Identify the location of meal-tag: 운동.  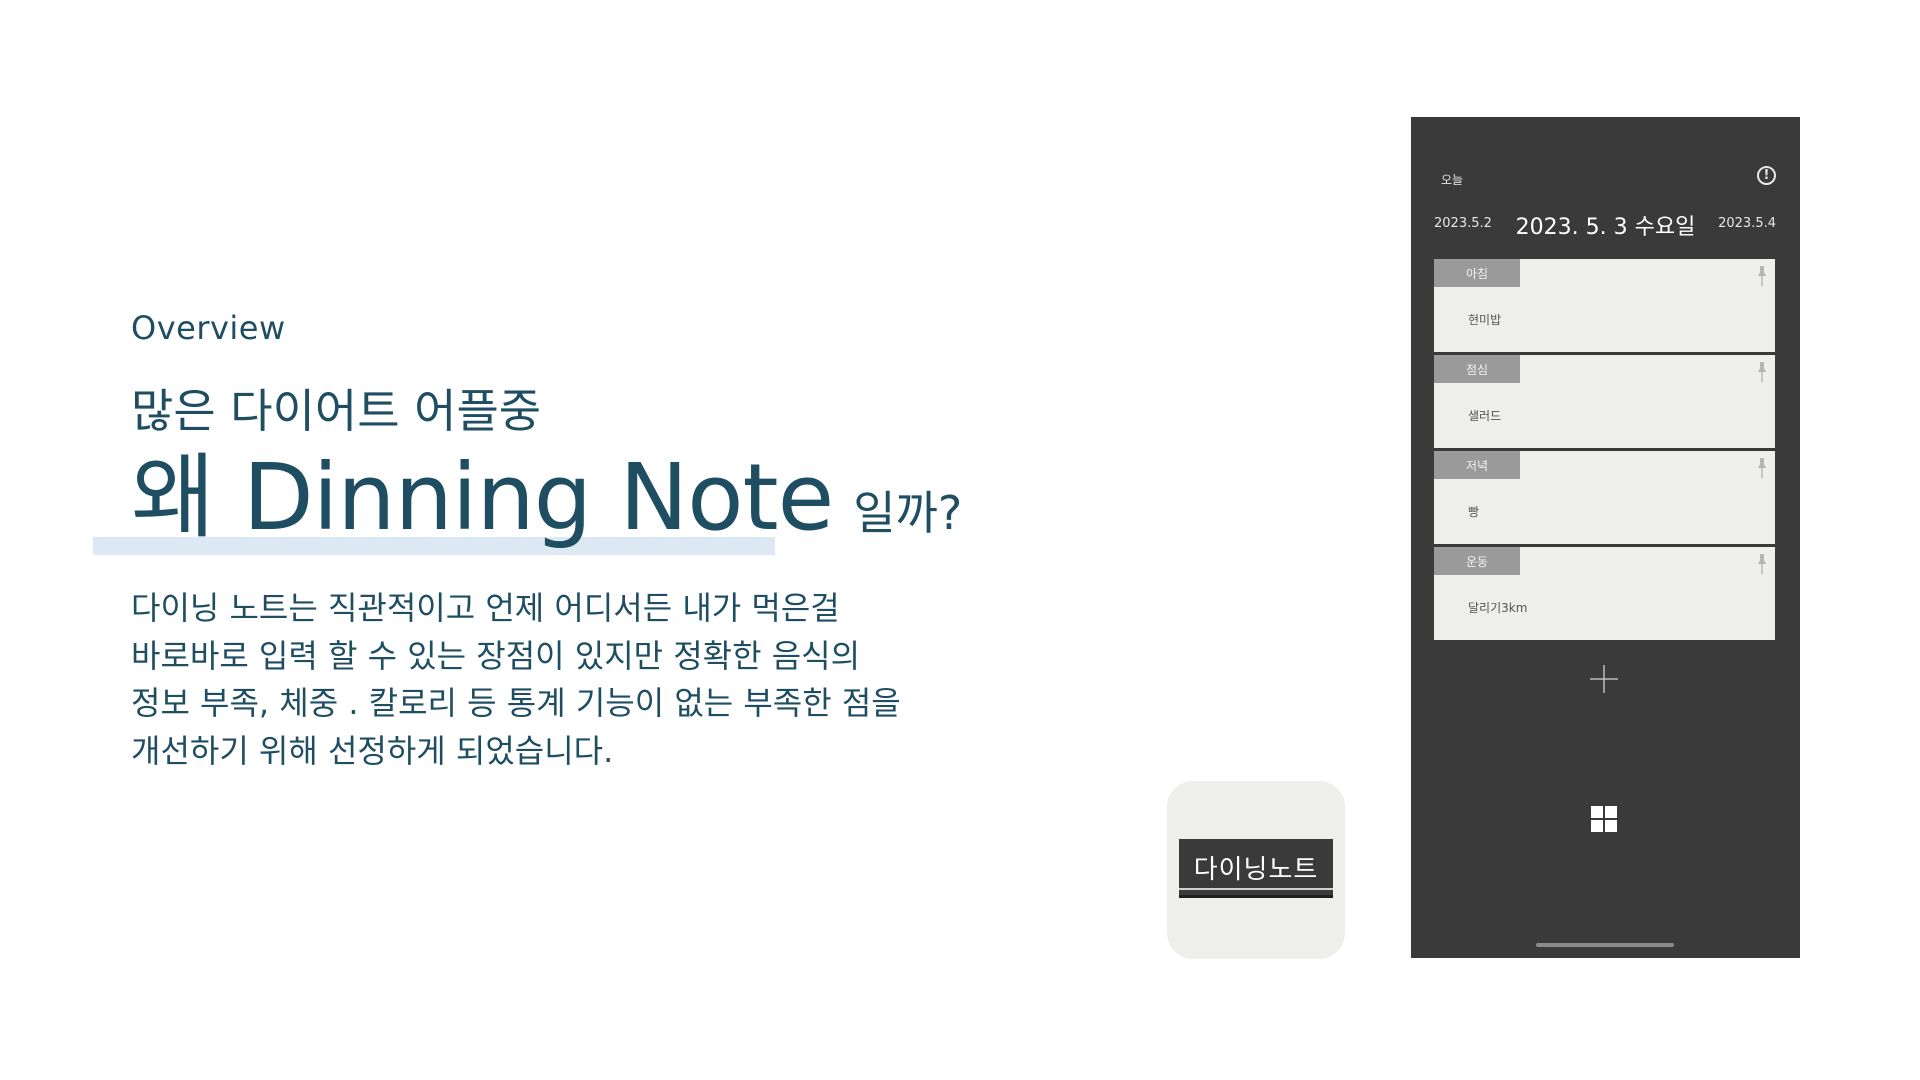
(1477, 561).